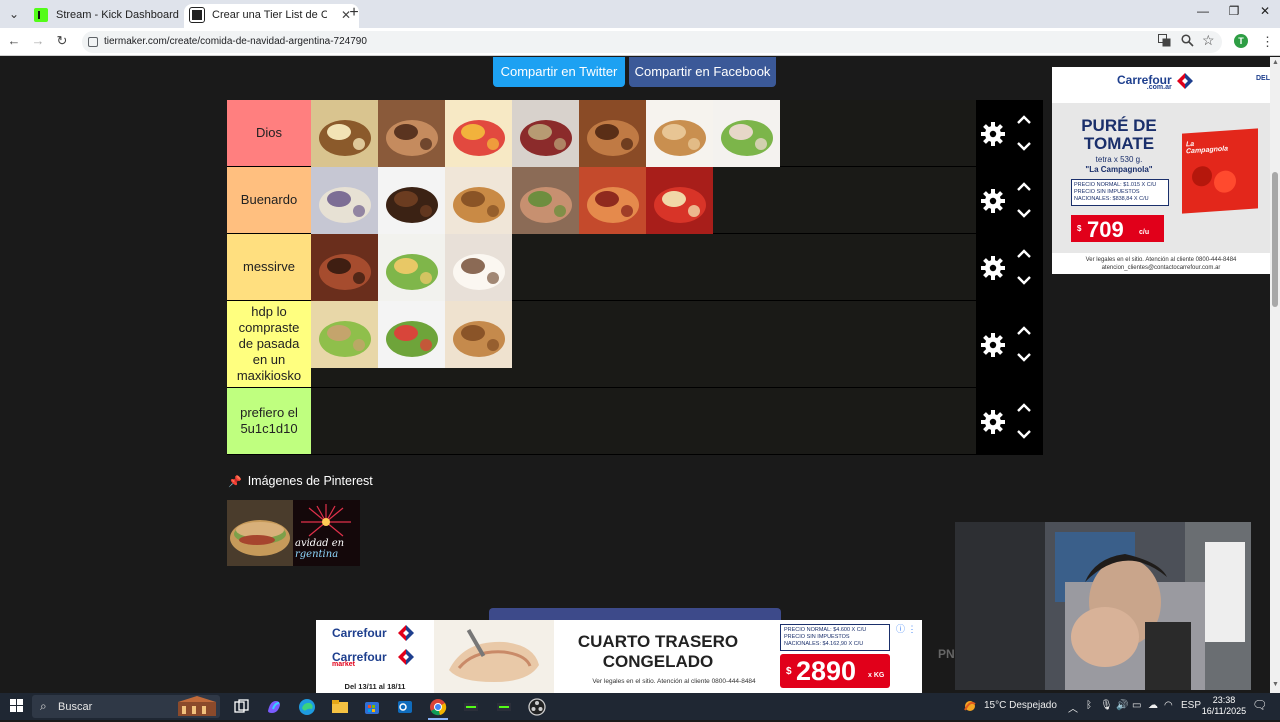 This screenshot has height=722, width=1280. I want to click on tier-item-matambre, so click(545, 200).